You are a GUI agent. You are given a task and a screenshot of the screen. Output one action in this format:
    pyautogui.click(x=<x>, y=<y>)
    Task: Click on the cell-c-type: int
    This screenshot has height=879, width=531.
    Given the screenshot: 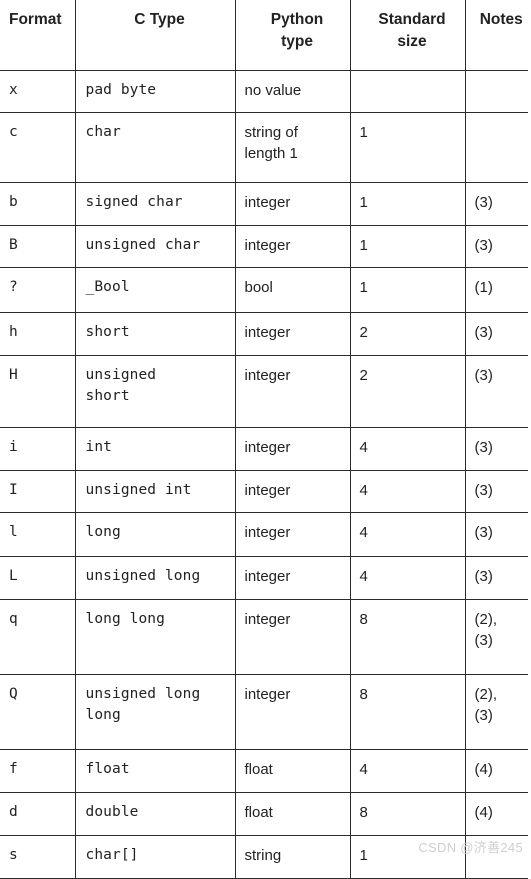 What is the action you would take?
    pyautogui.click(x=155, y=449)
    